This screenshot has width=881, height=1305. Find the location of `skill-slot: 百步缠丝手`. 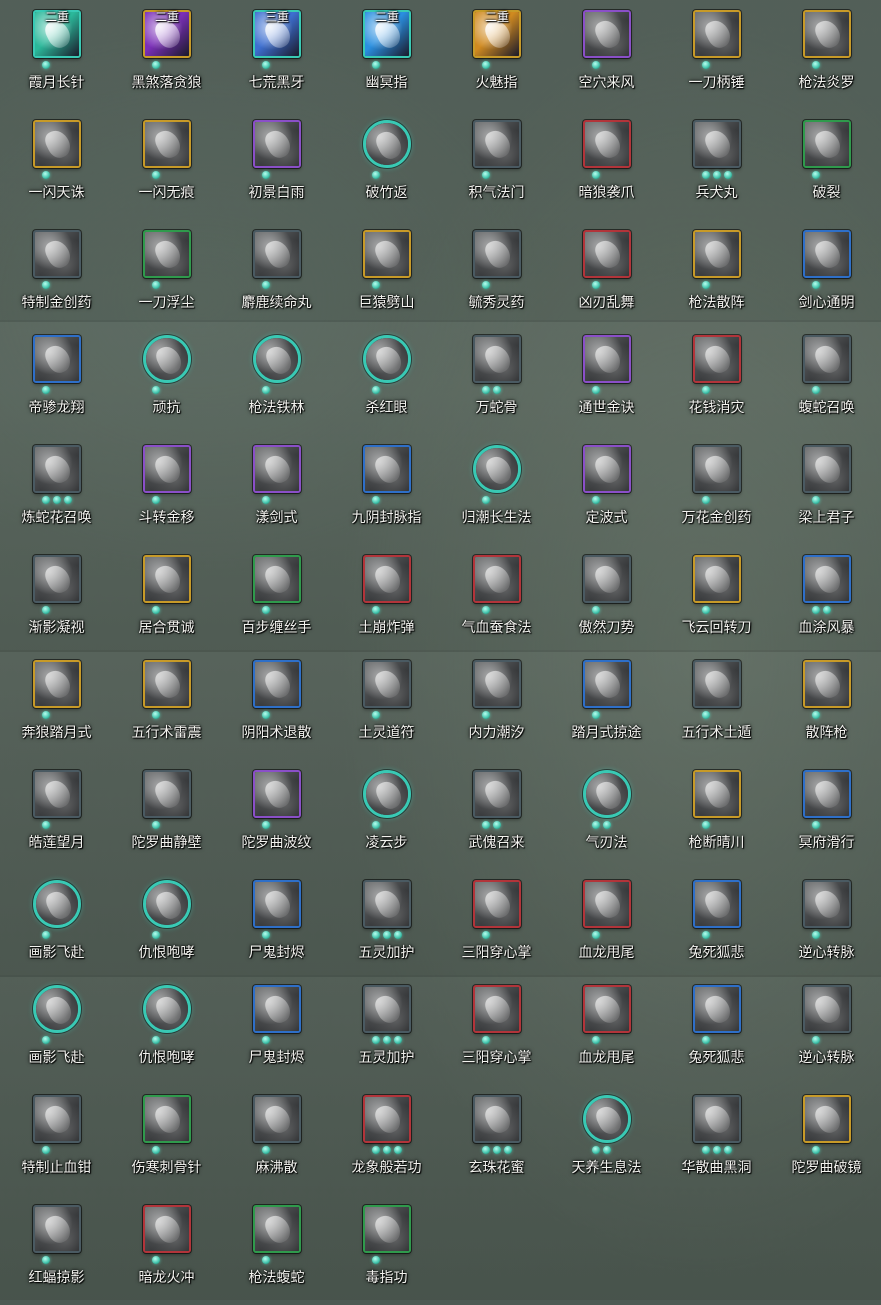

skill-slot: 百步缠丝手 is located at coordinates (275, 600).